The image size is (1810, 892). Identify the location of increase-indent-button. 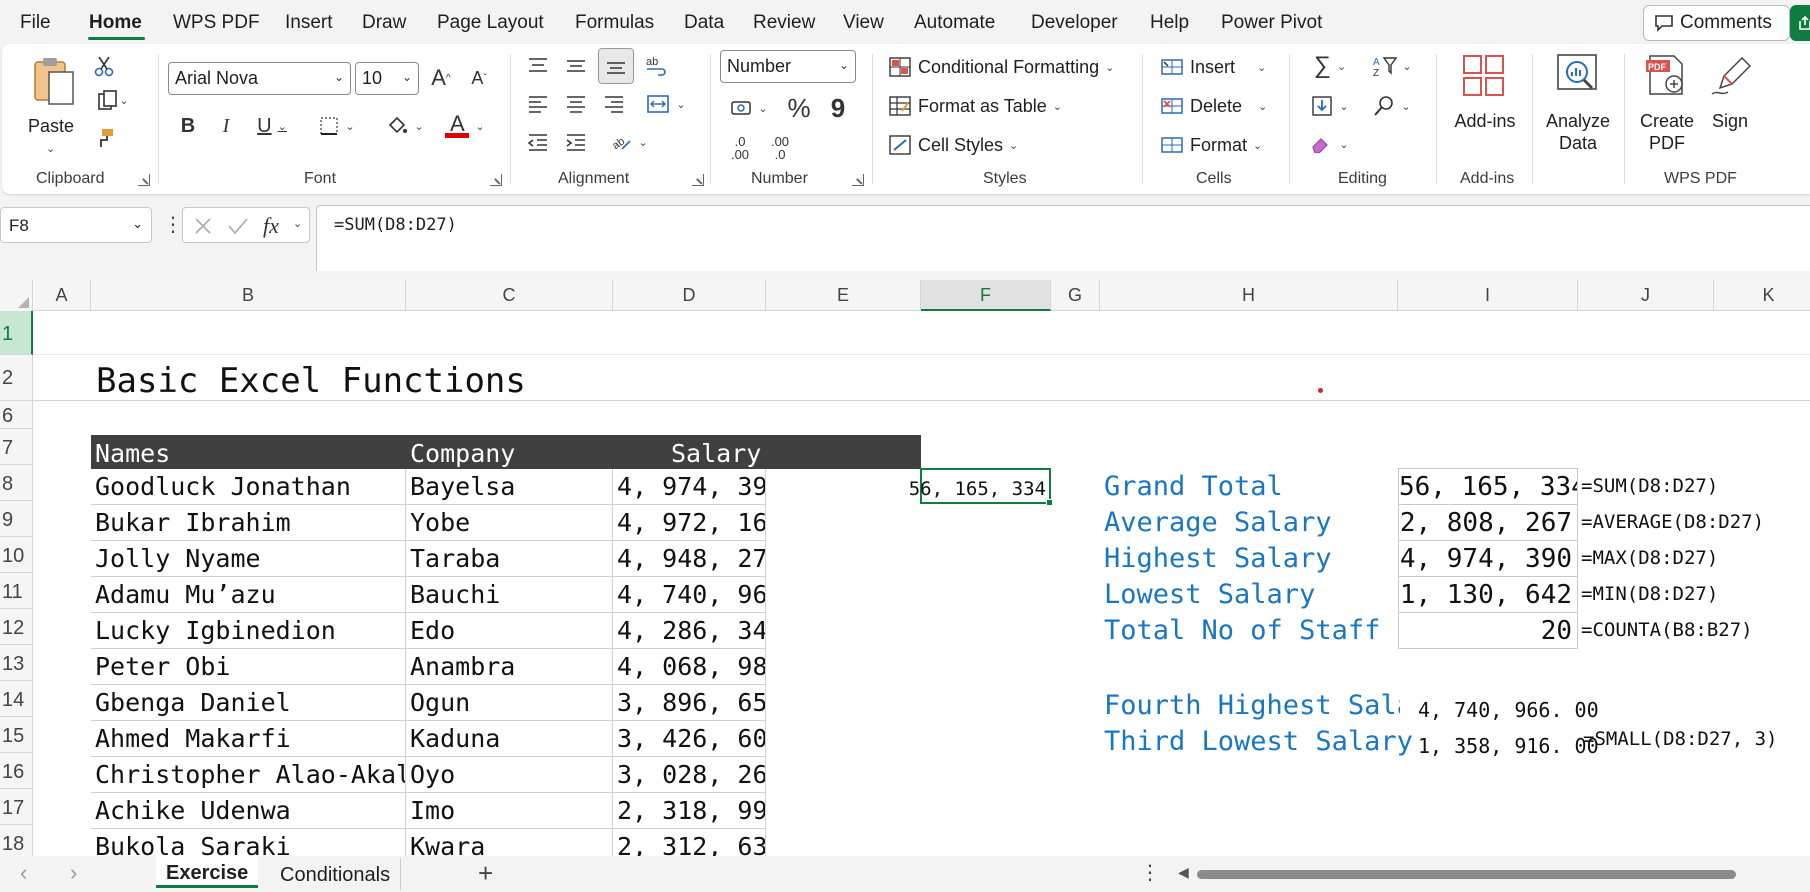
(576, 142).